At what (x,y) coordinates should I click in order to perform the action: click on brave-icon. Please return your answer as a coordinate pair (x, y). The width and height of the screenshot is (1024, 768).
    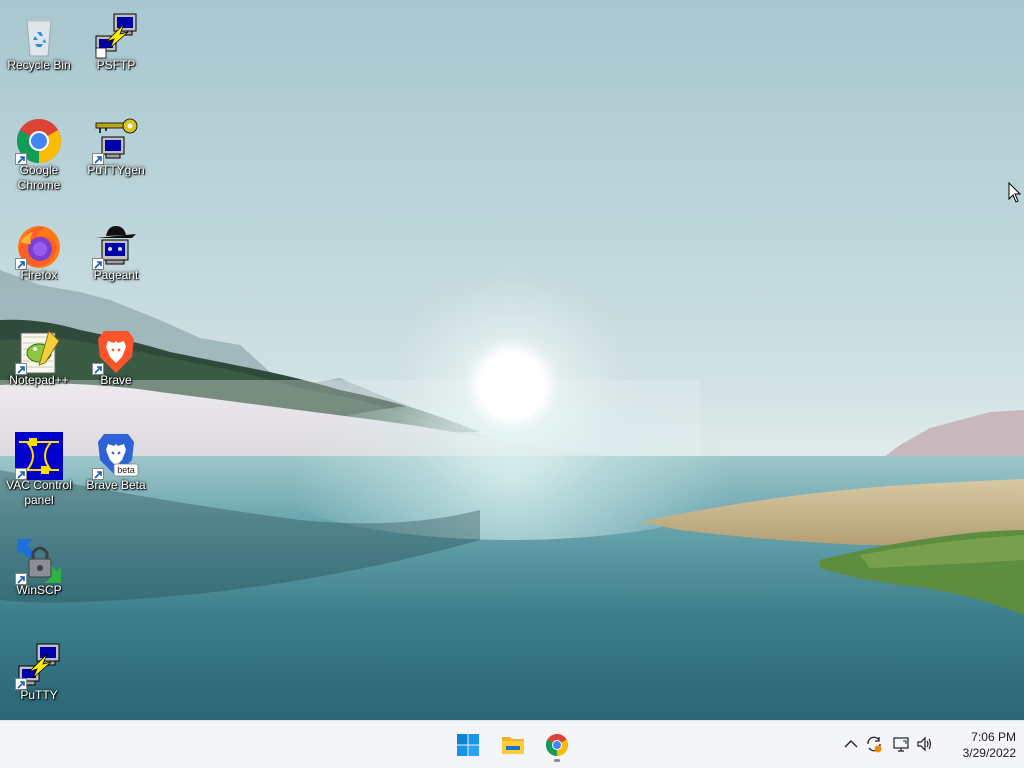
    Looking at the image, I should click on (116, 351).